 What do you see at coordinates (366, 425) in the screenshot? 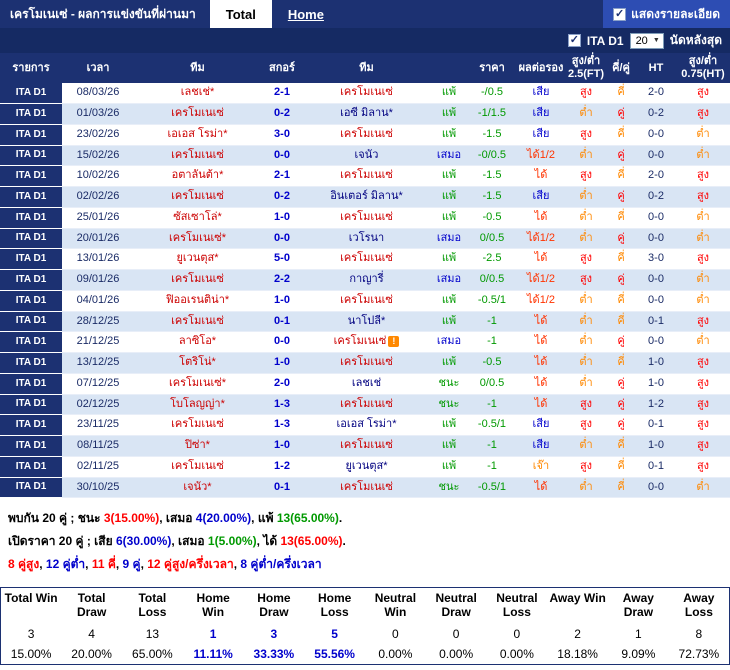
I see `away-team: เอเอส โรม่า*` at bounding box center [366, 425].